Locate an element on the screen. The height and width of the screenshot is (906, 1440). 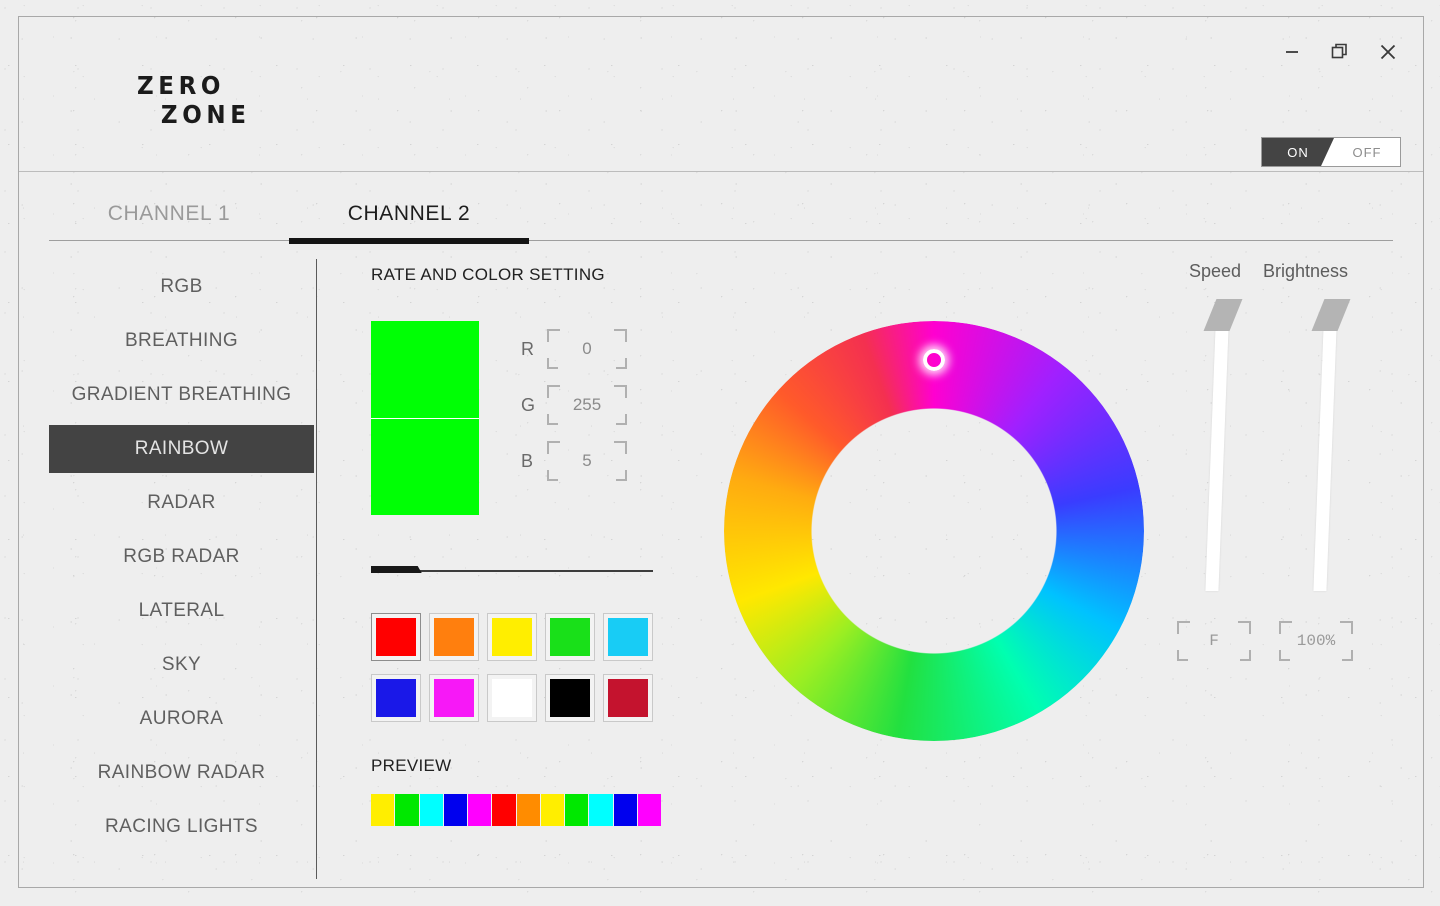
g-input: 255 is located at coordinates (587, 405).